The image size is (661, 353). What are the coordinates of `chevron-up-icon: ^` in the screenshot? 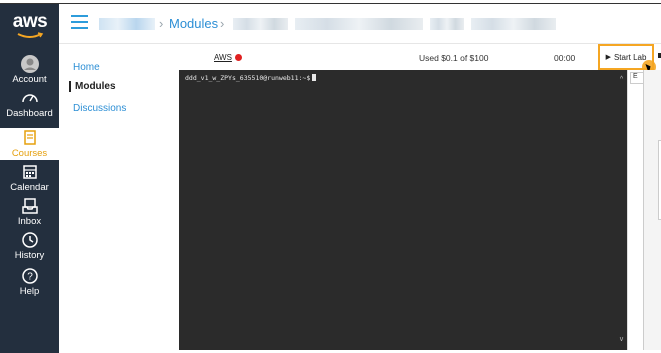 It's located at (621, 80).